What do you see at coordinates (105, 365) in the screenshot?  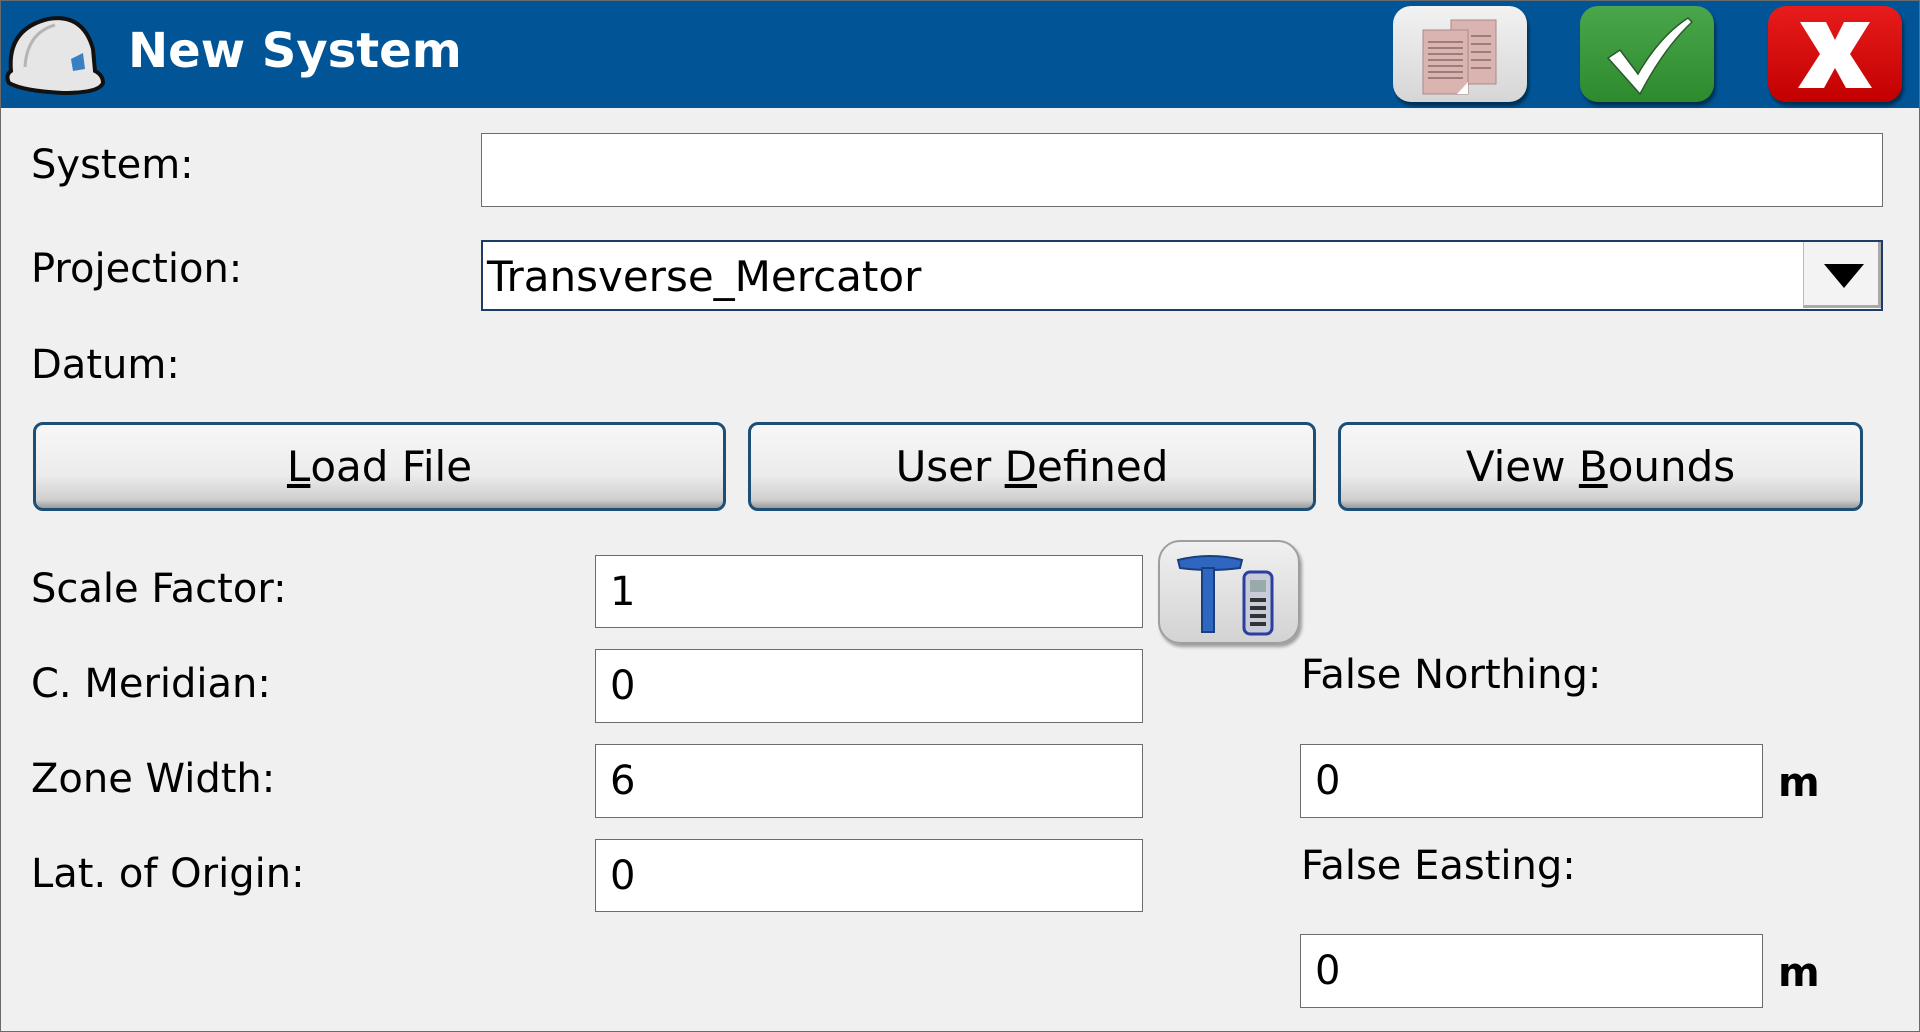 I see `datum-label: Datum:` at bounding box center [105, 365].